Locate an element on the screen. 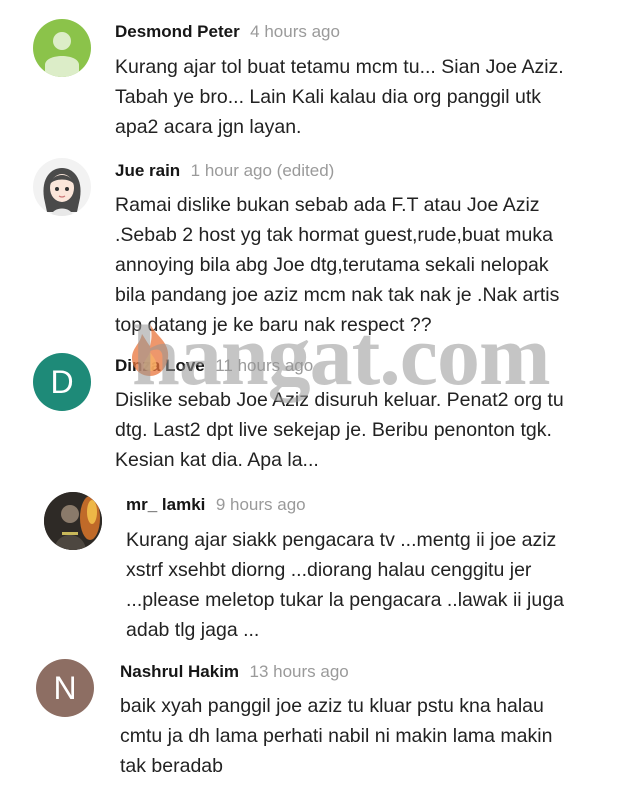  comment-timestamp: 9 hours ago is located at coordinates (261, 504).